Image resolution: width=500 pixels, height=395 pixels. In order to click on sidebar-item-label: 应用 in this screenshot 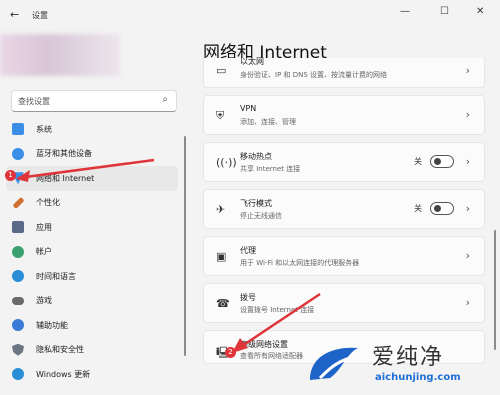, I will do `click(44, 227)`.